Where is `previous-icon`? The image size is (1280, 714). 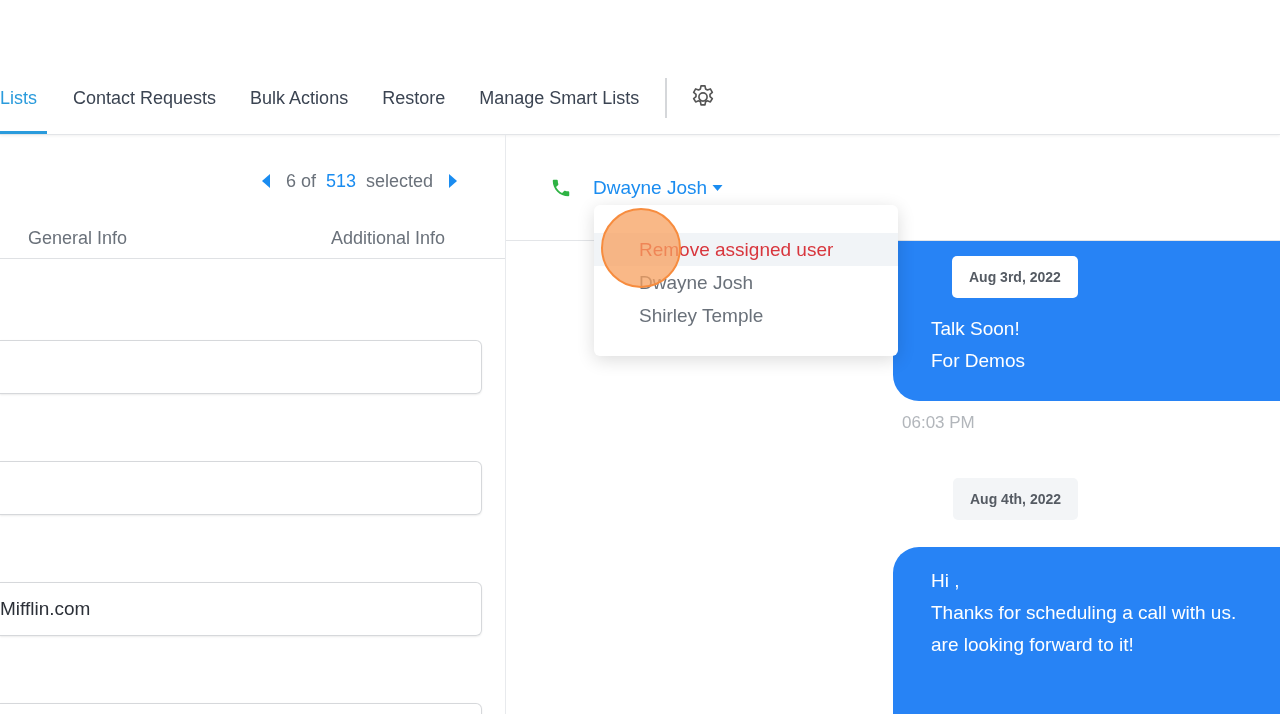 previous-icon is located at coordinates (265, 181).